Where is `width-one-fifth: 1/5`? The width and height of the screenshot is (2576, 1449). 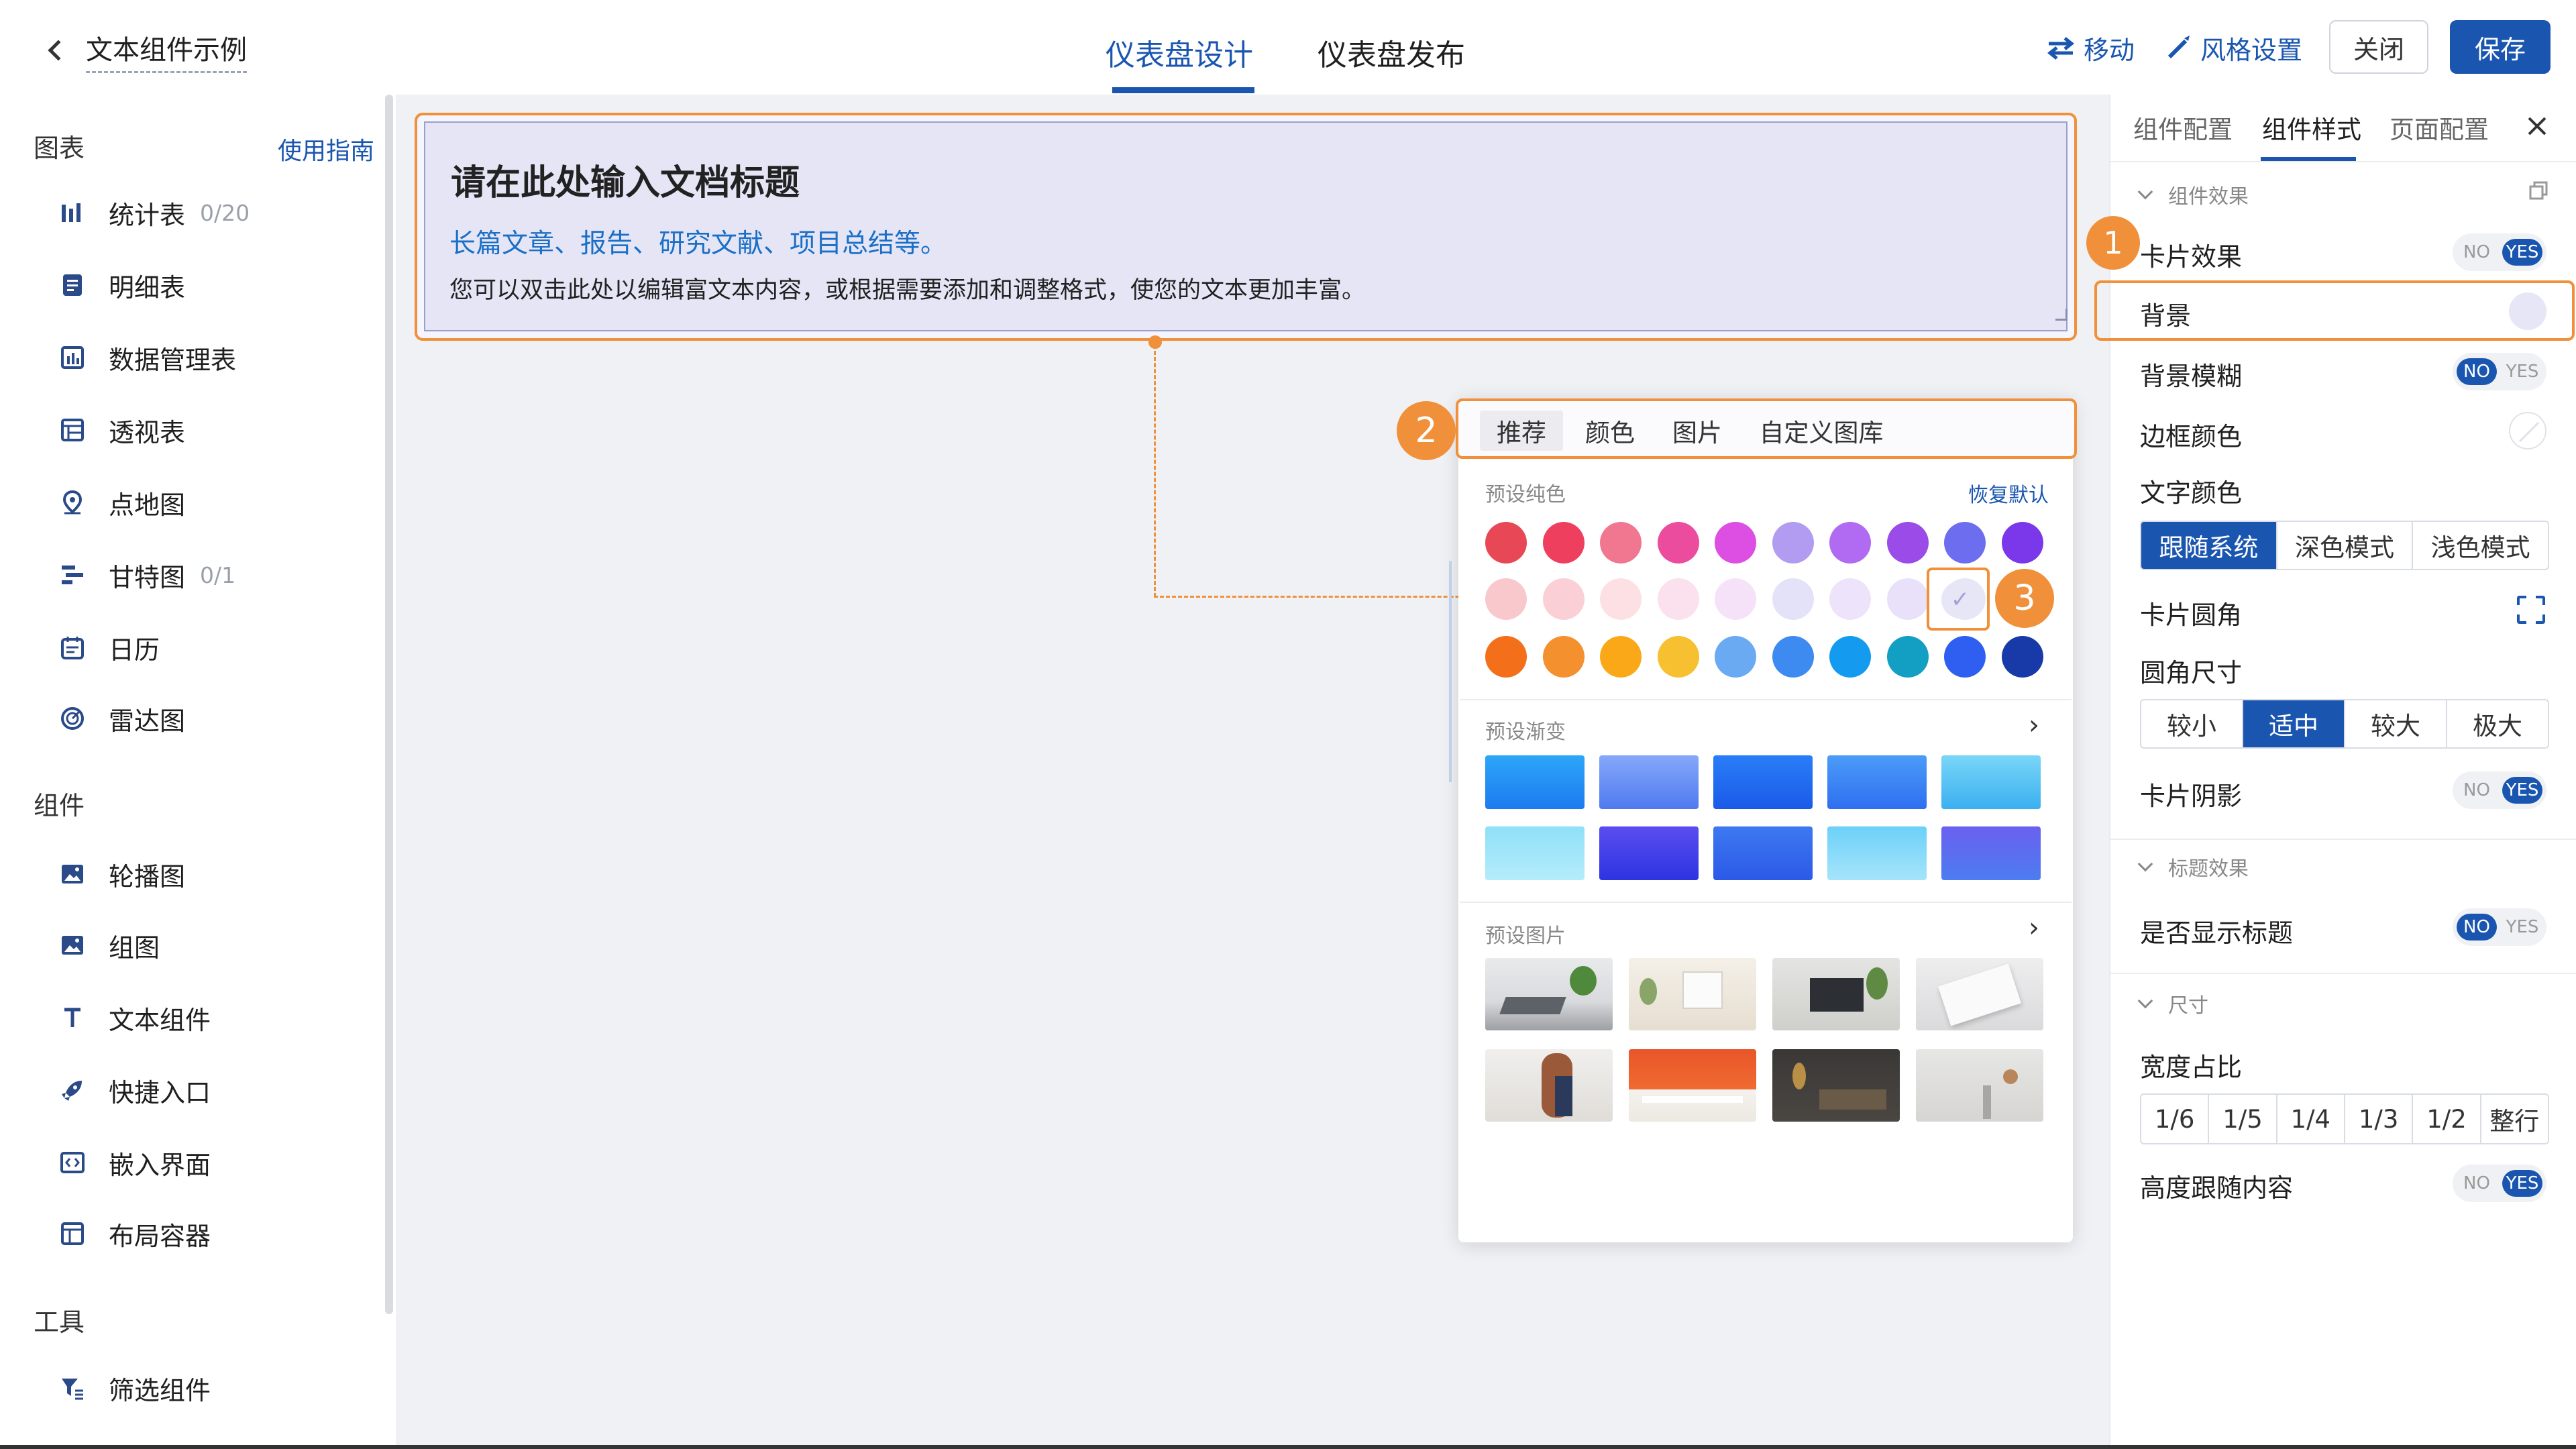
width-one-fifth: 1/5 is located at coordinates (2243, 1119).